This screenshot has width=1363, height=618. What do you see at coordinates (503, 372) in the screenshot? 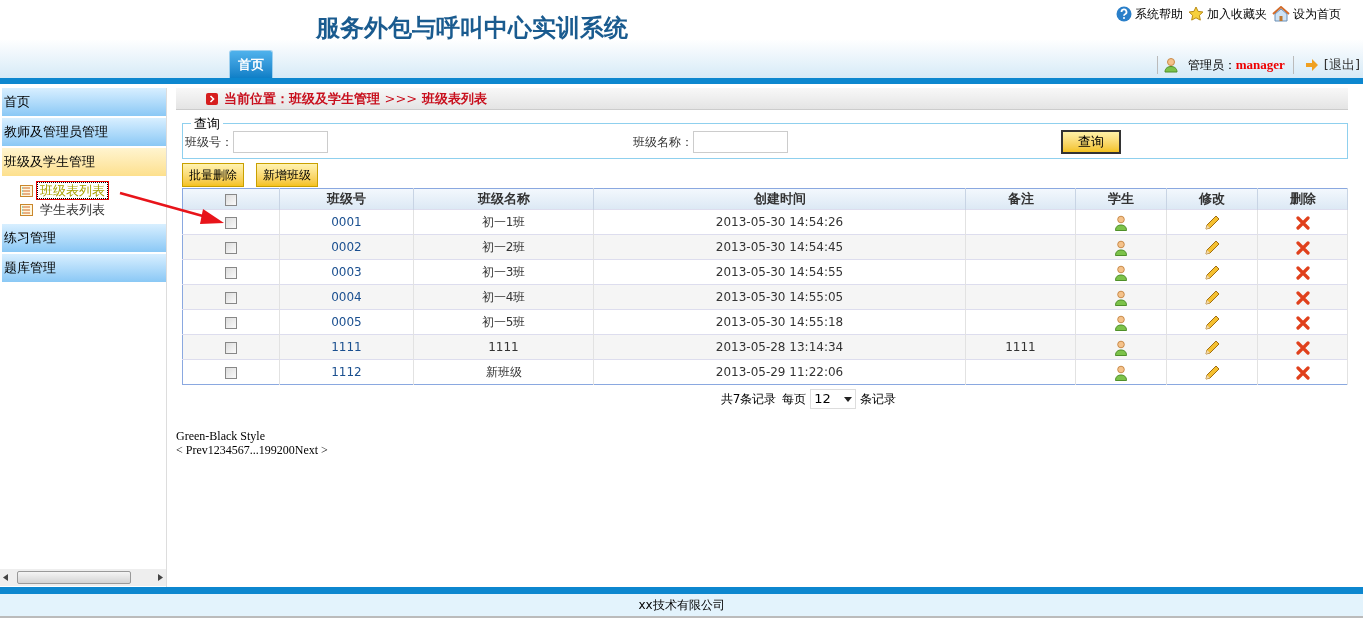
I see `table-cell: 新班级` at bounding box center [503, 372].